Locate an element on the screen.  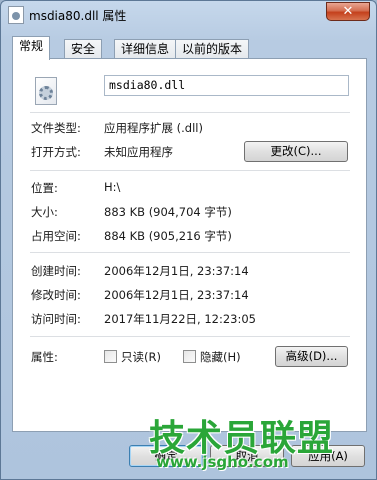
size-on-disk-value: 884 KB (905,216 字节) is located at coordinates (168, 236).